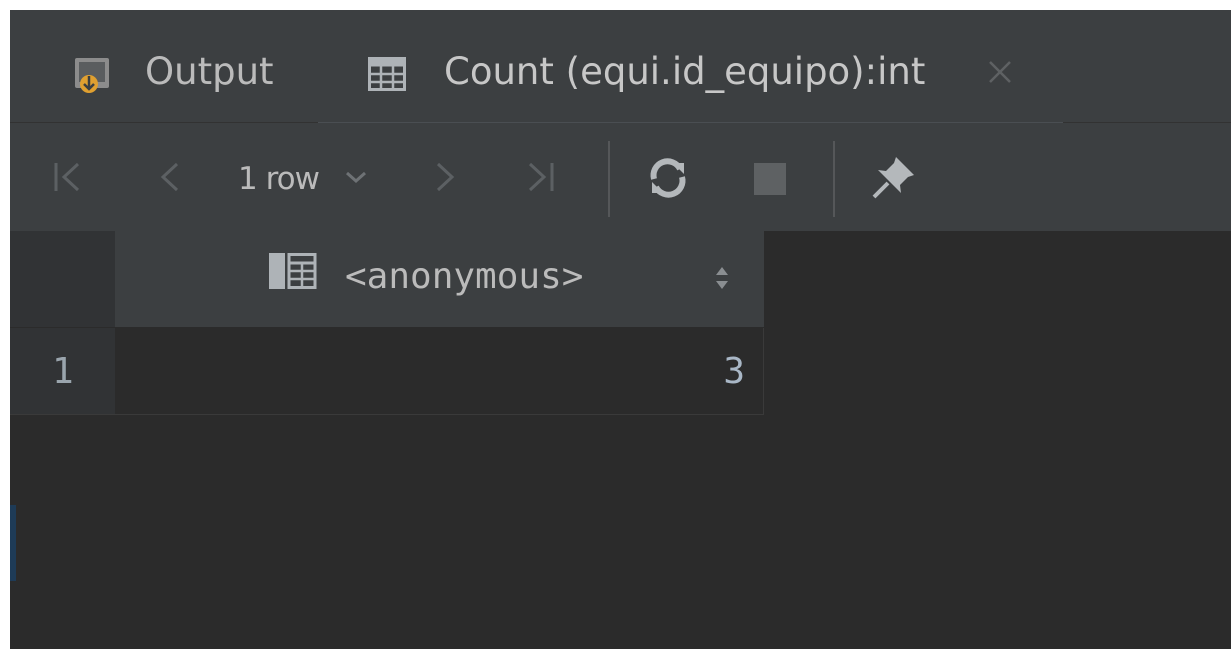 Image resolution: width=1231 pixels, height=649 pixels. What do you see at coordinates (68, 177) in the screenshot?
I see `first-page-icon` at bounding box center [68, 177].